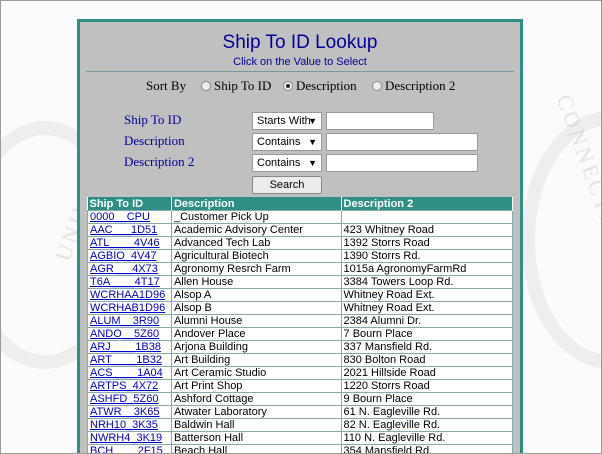 This screenshot has width=602, height=454. I want to click on table-row: ANDO__5Z60 Andover Place 7 Bourn Place, so click(300, 334).